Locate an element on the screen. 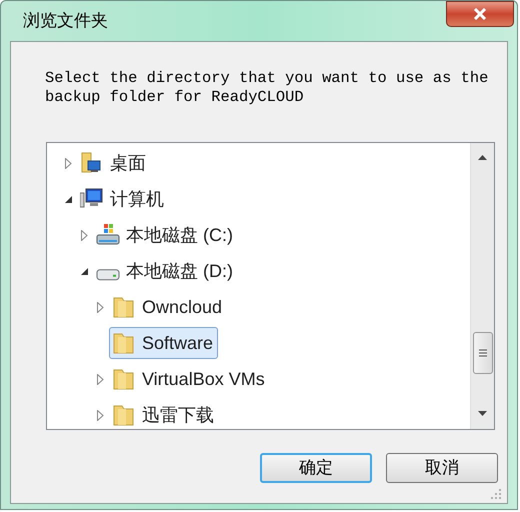  tree-item: 计算机 is located at coordinates (123, 199).